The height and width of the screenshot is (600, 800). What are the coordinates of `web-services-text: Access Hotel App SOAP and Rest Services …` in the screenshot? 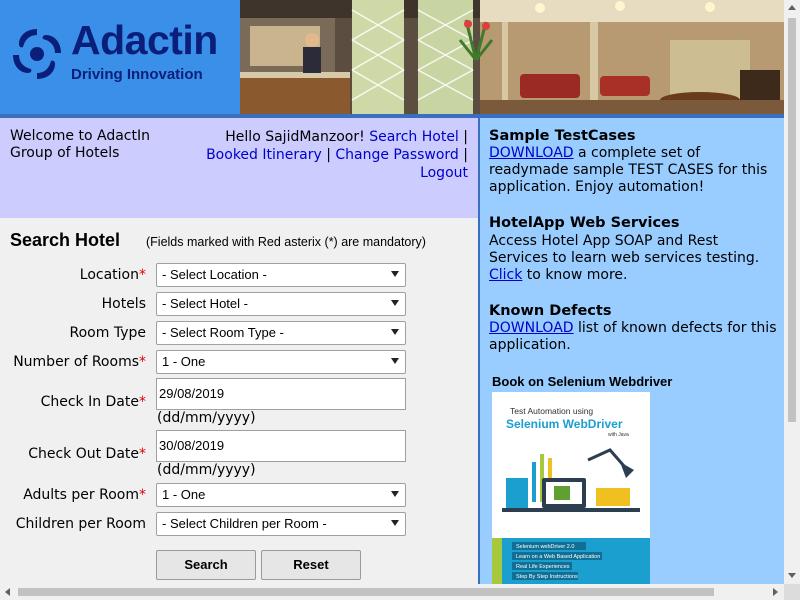 It's located at (624, 258).